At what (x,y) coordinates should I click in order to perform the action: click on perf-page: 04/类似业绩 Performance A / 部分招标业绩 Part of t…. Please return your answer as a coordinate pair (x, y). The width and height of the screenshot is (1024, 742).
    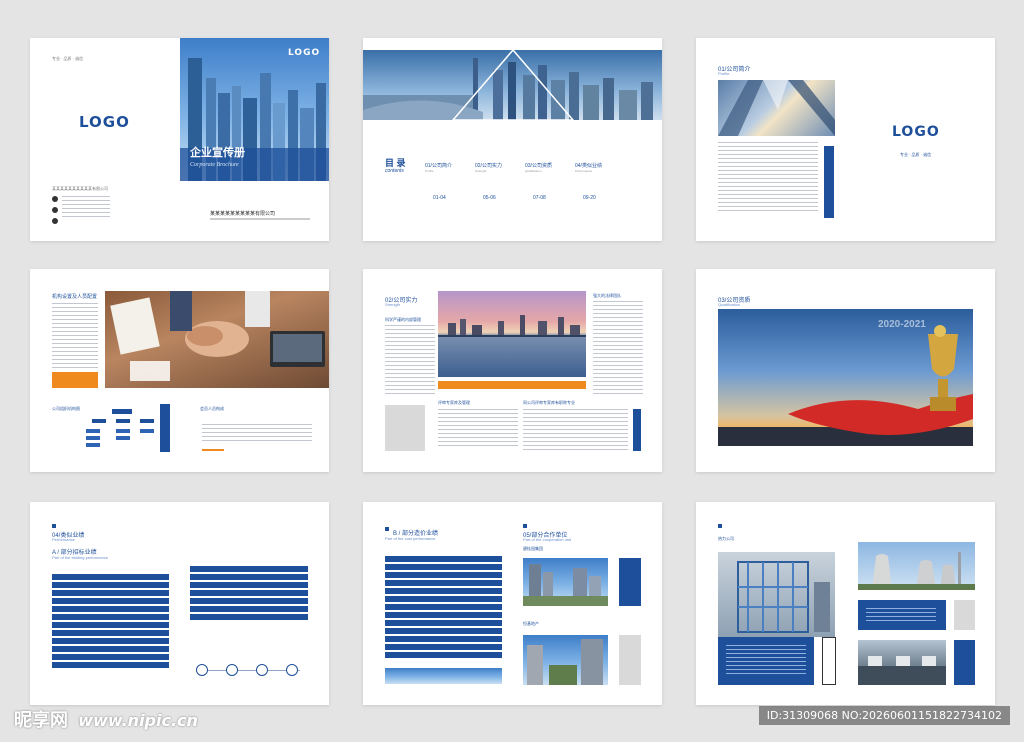
    Looking at the image, I should click on (179, 603).